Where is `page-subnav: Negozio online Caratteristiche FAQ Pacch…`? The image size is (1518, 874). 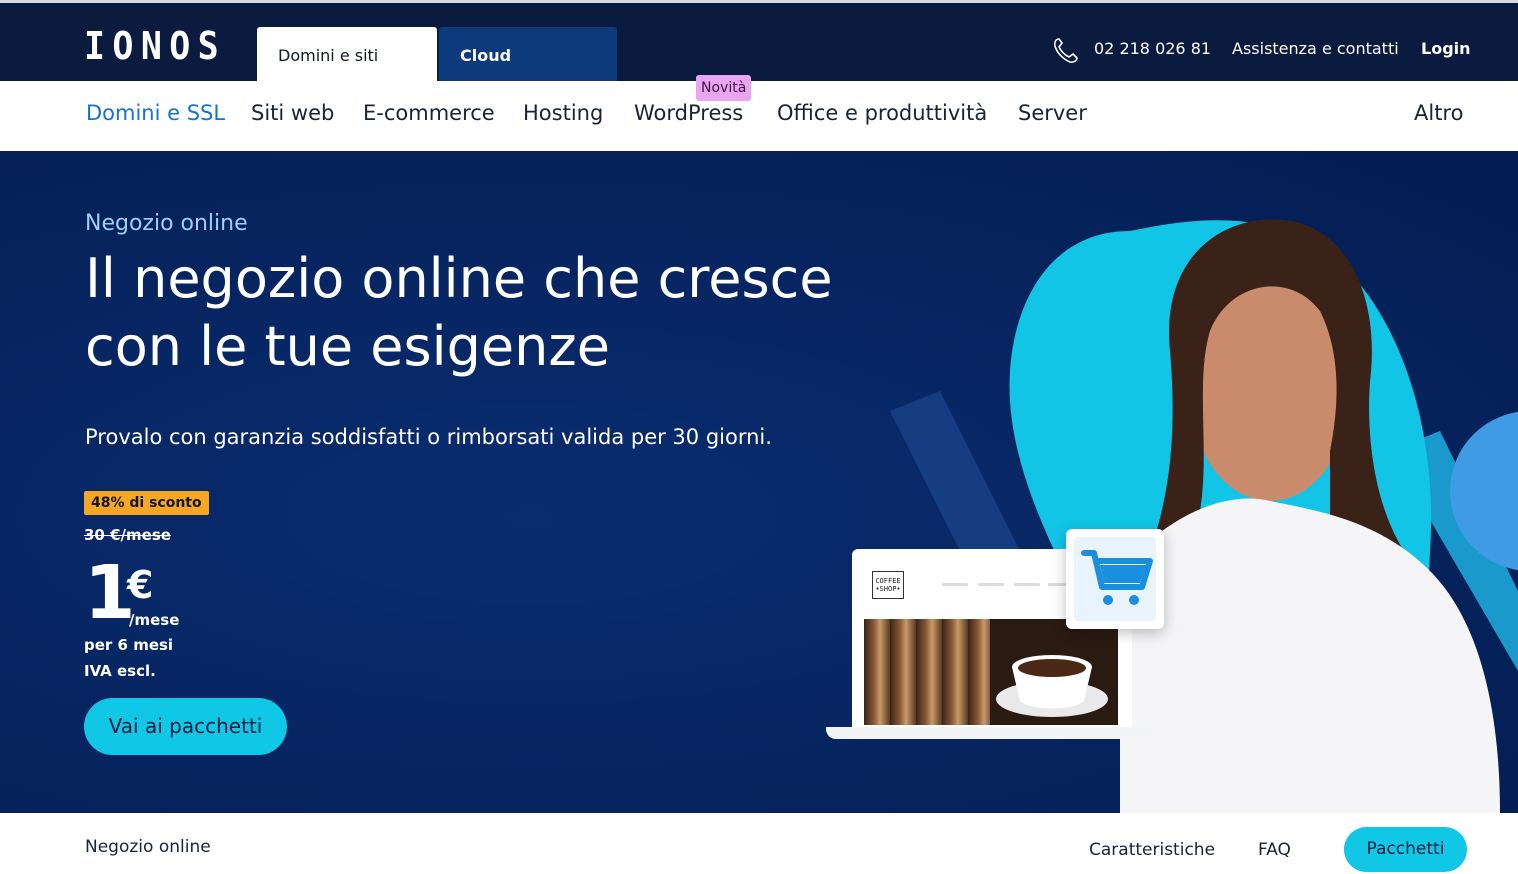 page-subnav: Negozio online Caratteristiche FAQ Pacch… is located at coordinates (759, 843).